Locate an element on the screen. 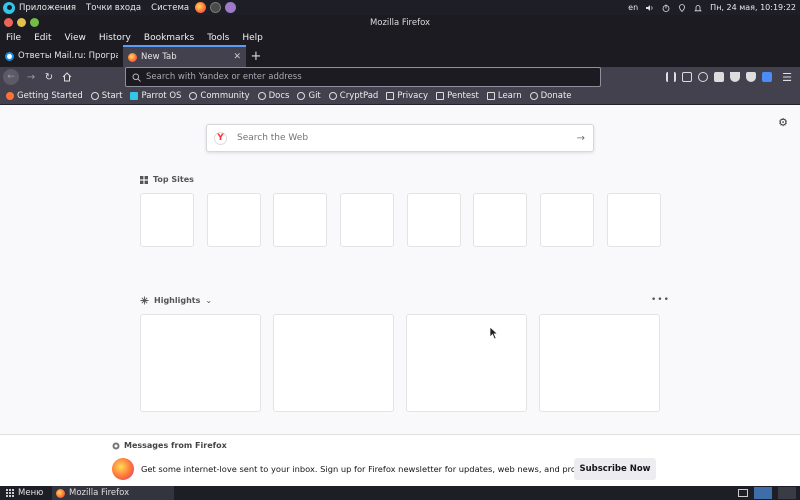 Image resolution: width=800 pixels, height=500 pixels. keyboard-layout-indicator: en is located at coordinates (633, 7).